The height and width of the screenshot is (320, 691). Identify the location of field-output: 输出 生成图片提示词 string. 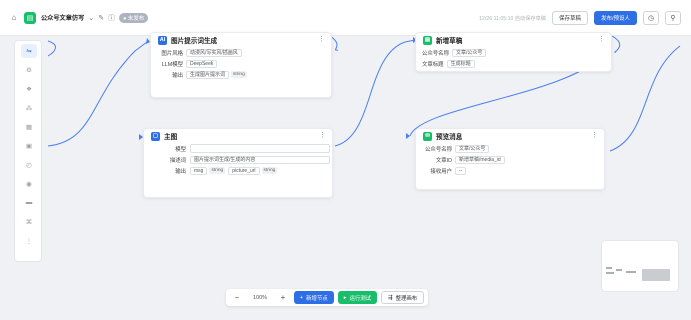
(241, 74).